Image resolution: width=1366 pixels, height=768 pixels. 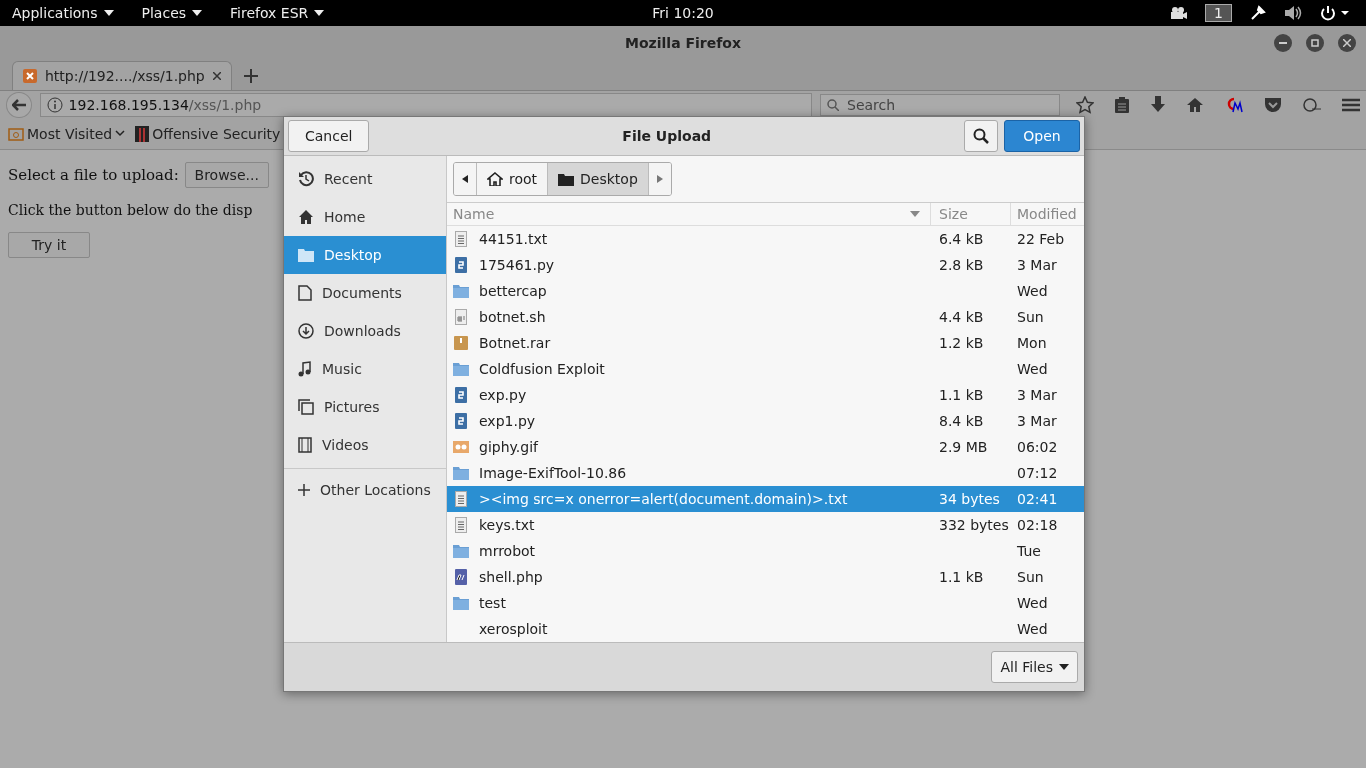 I want to click on file-name: exp.py, so click(x=503, y=395).